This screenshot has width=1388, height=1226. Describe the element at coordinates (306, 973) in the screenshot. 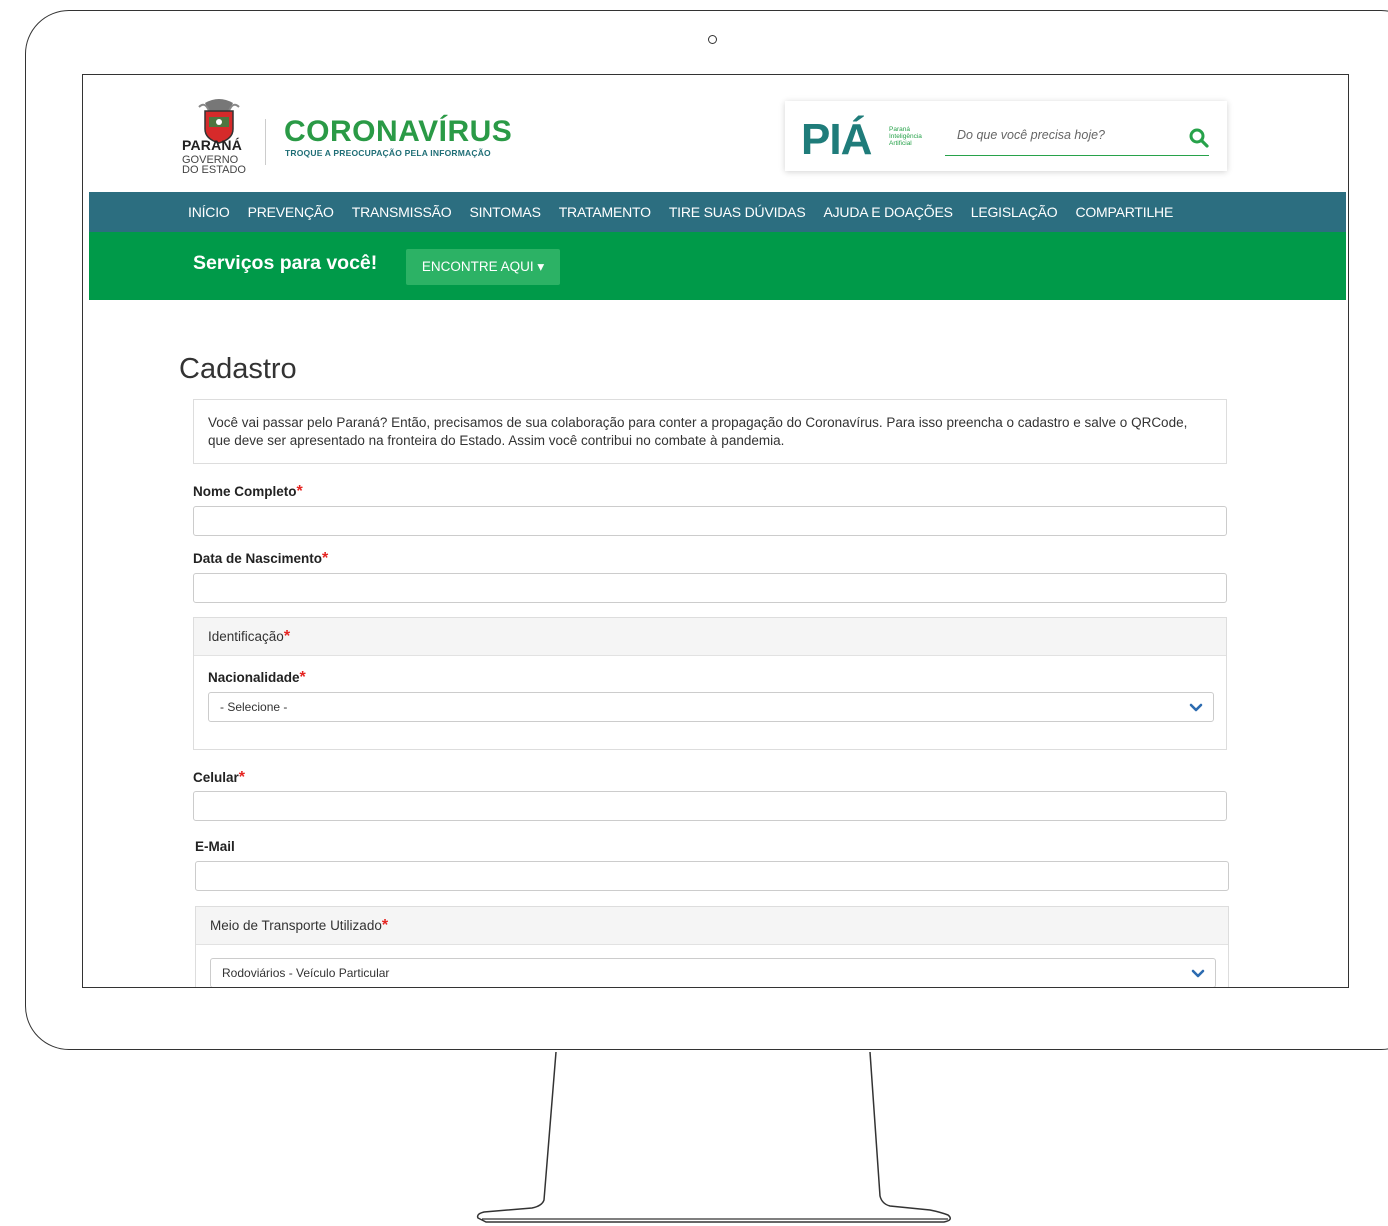

I see `transport-select-value: Rodoviários - Veículo Particular` at that location.